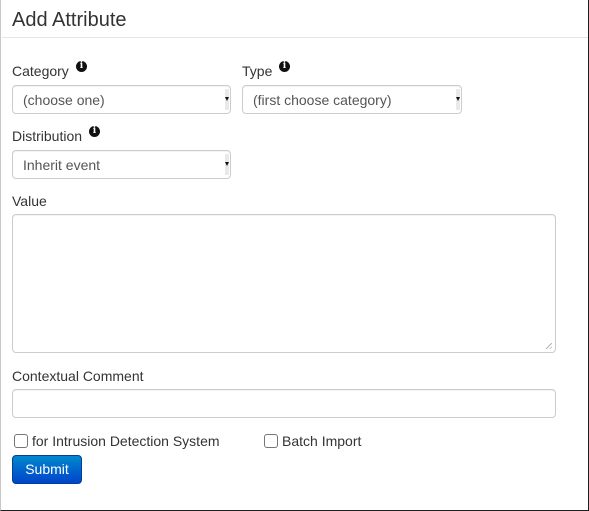 This screenshot has width=589, height=511. What do you see at coordinates (81, 66) in the screenshot?
I see `category-info-icon: i` at bounding box center [81, 66].